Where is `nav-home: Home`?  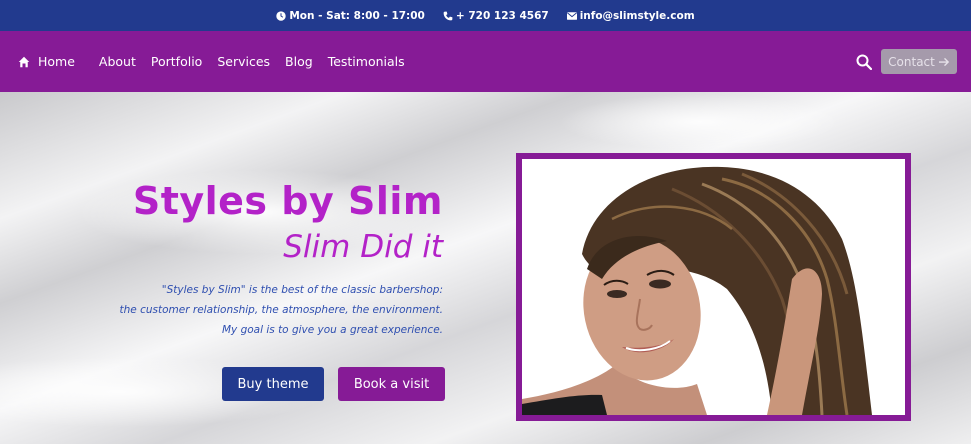
nav-home: Home is located at coordinates (46, 61).